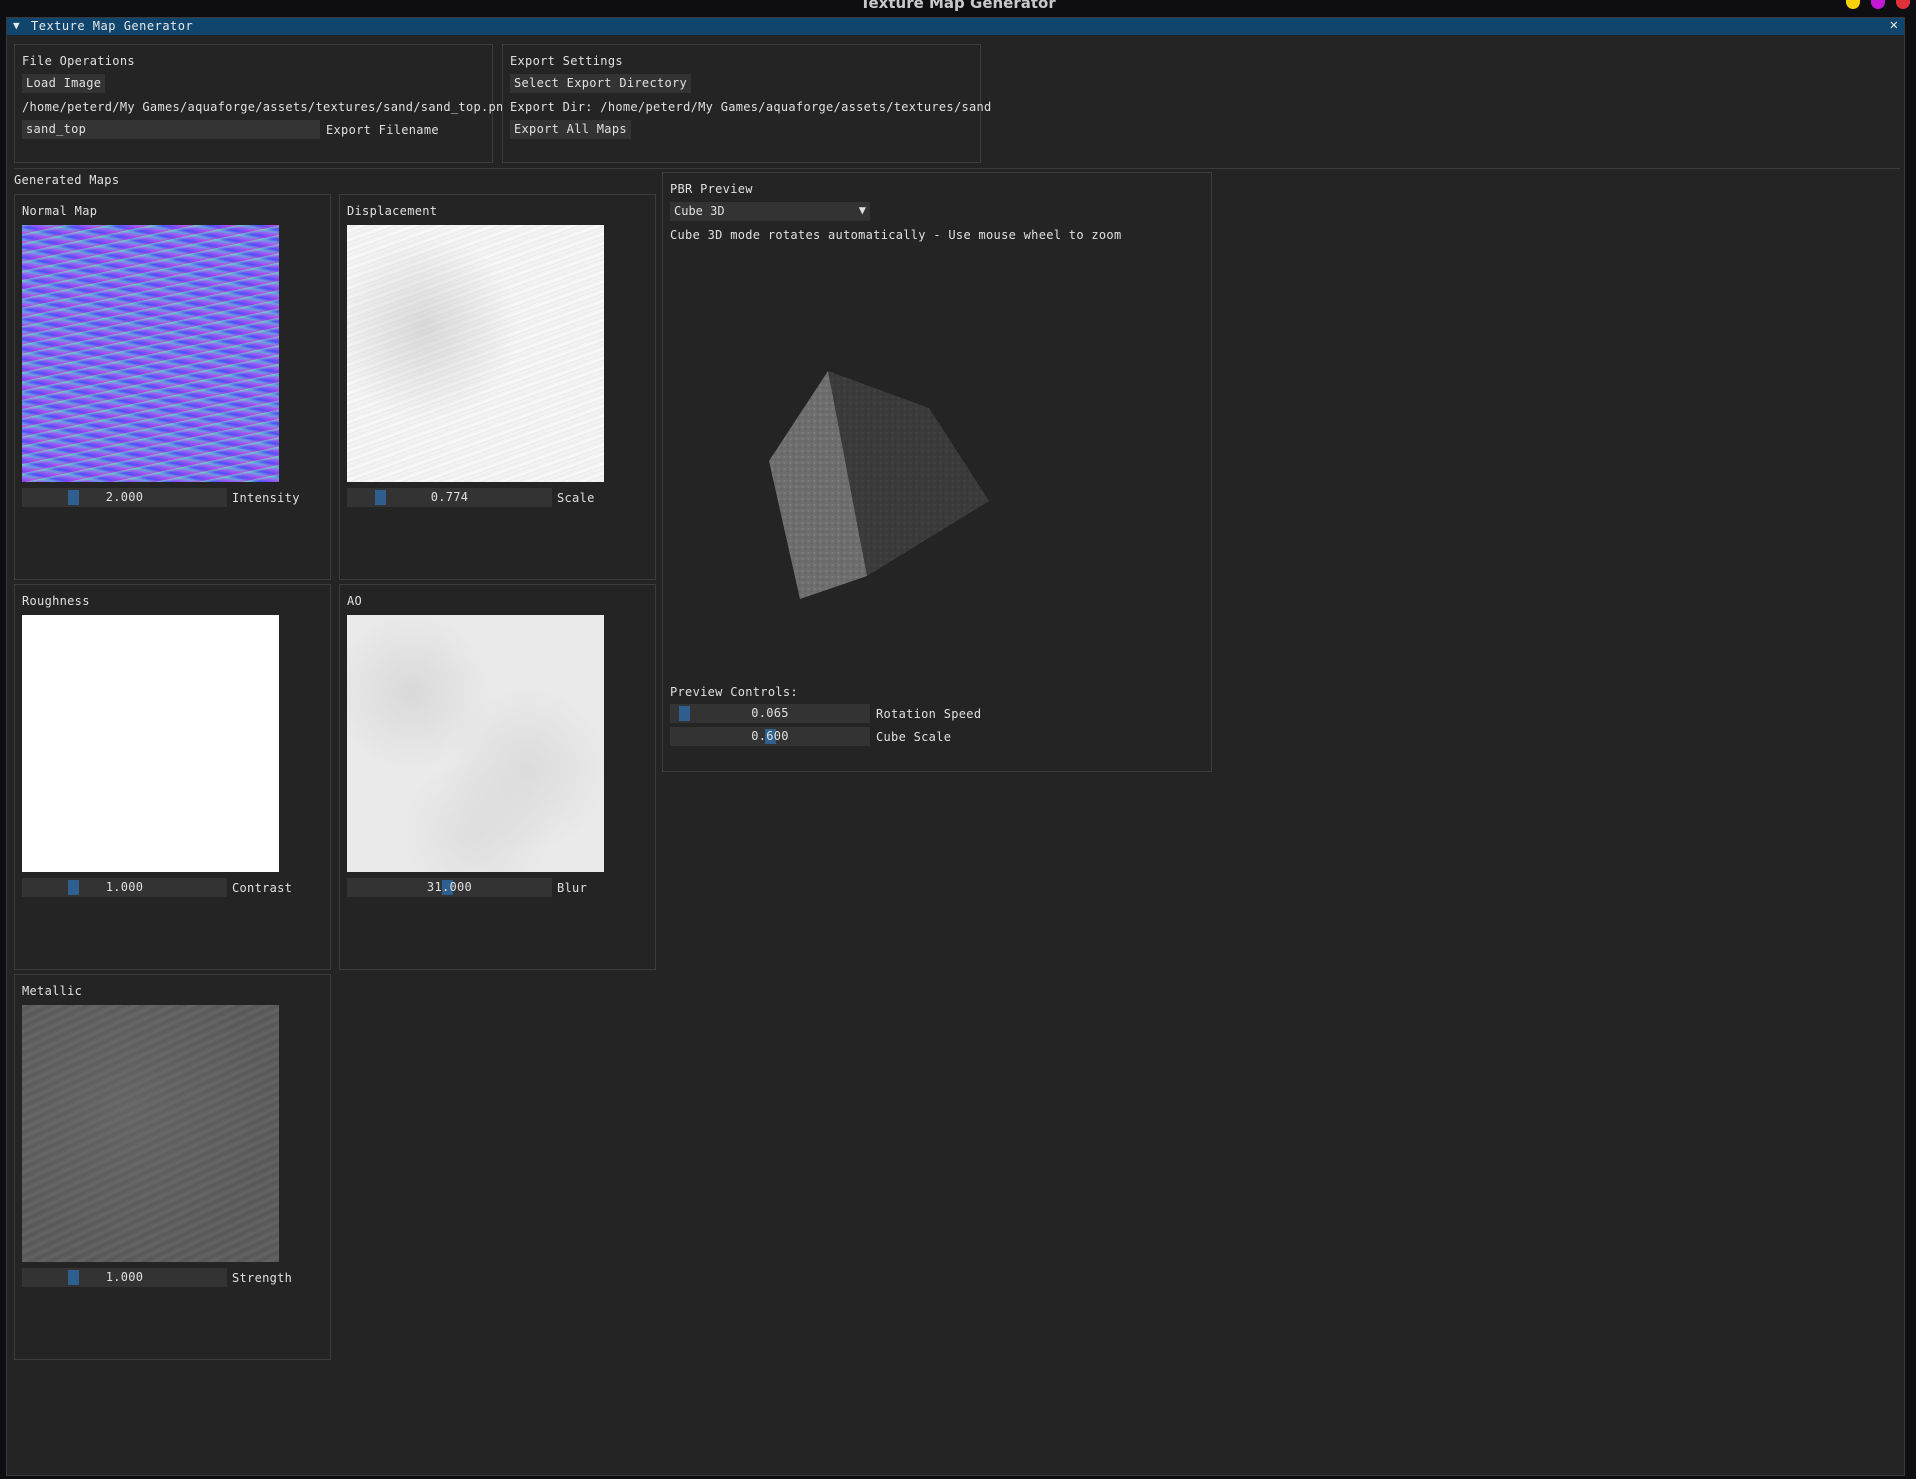 This screenshot has height=1479, width=1916. I want to click on close-icon: ✕, so click(1894, 25).